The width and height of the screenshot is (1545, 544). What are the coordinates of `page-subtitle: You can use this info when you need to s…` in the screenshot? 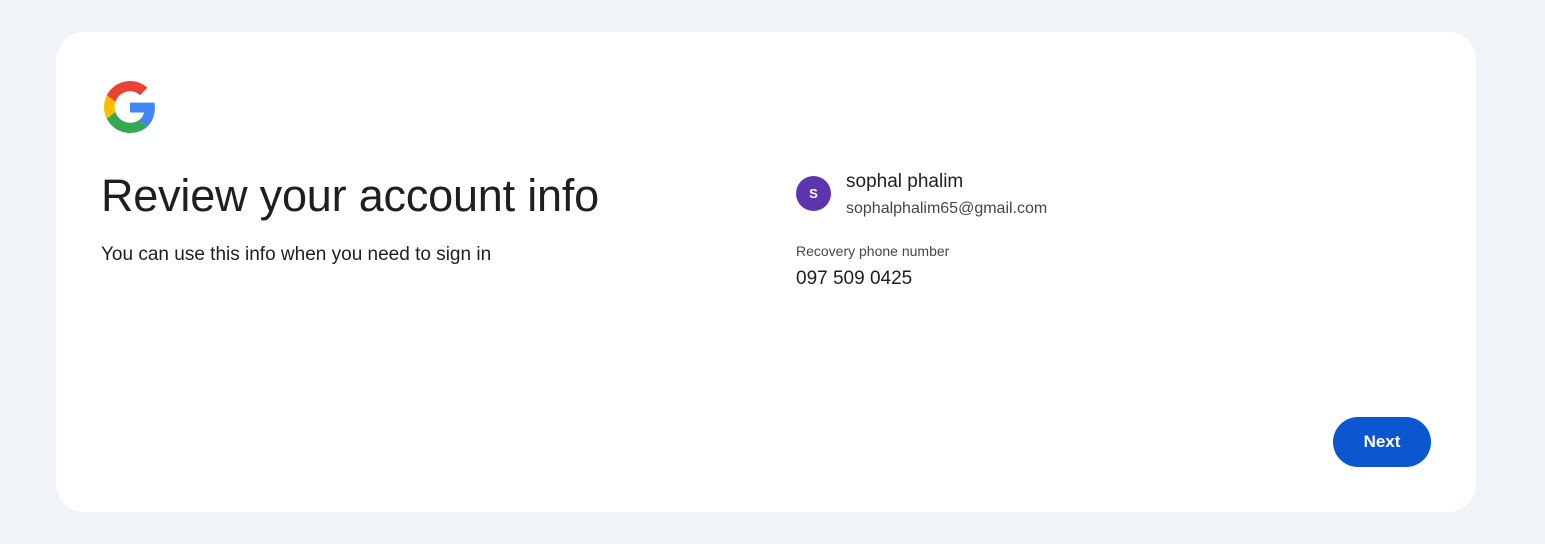 It's located at (296, 254).